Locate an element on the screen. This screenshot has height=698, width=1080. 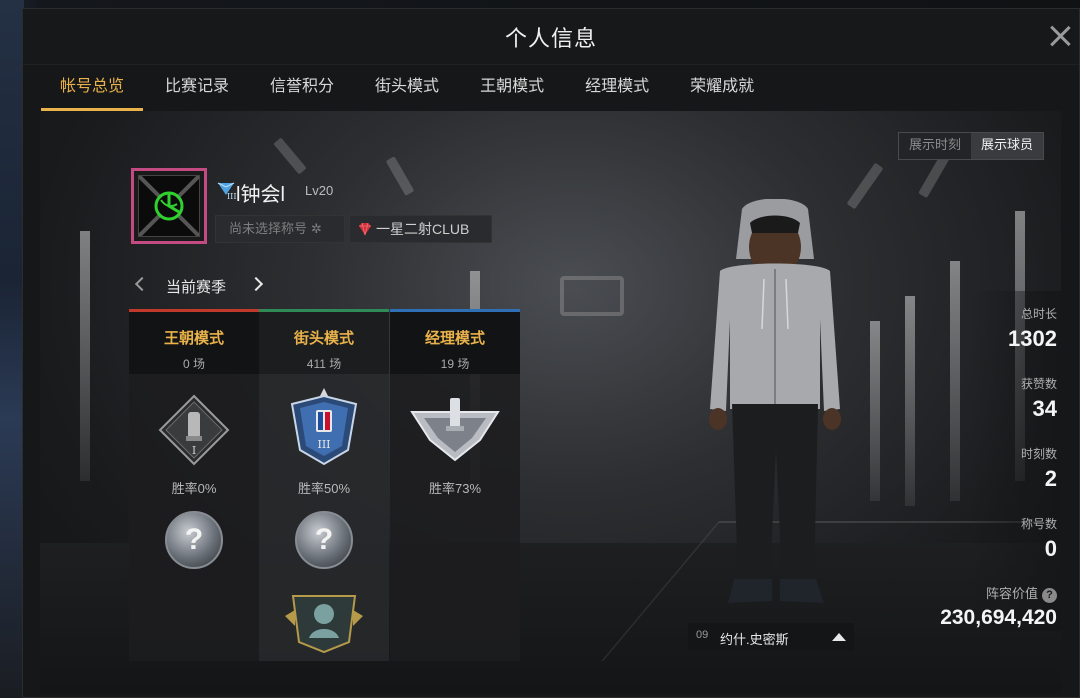
razer-logo-icon is located at coordinates (169, 206).